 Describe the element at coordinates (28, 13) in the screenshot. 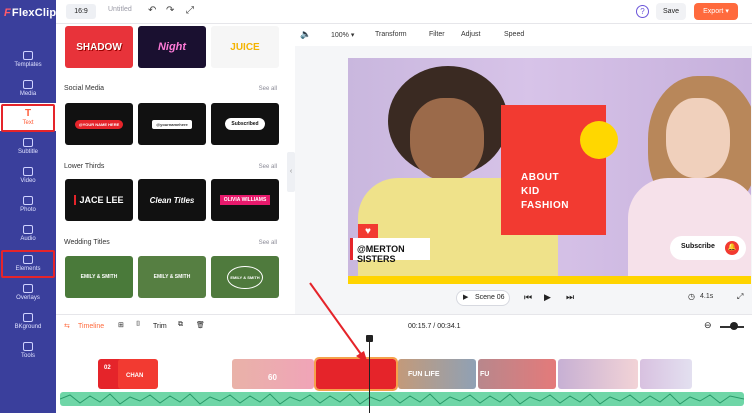

I see `app-logo: F FlexClip` at that location.